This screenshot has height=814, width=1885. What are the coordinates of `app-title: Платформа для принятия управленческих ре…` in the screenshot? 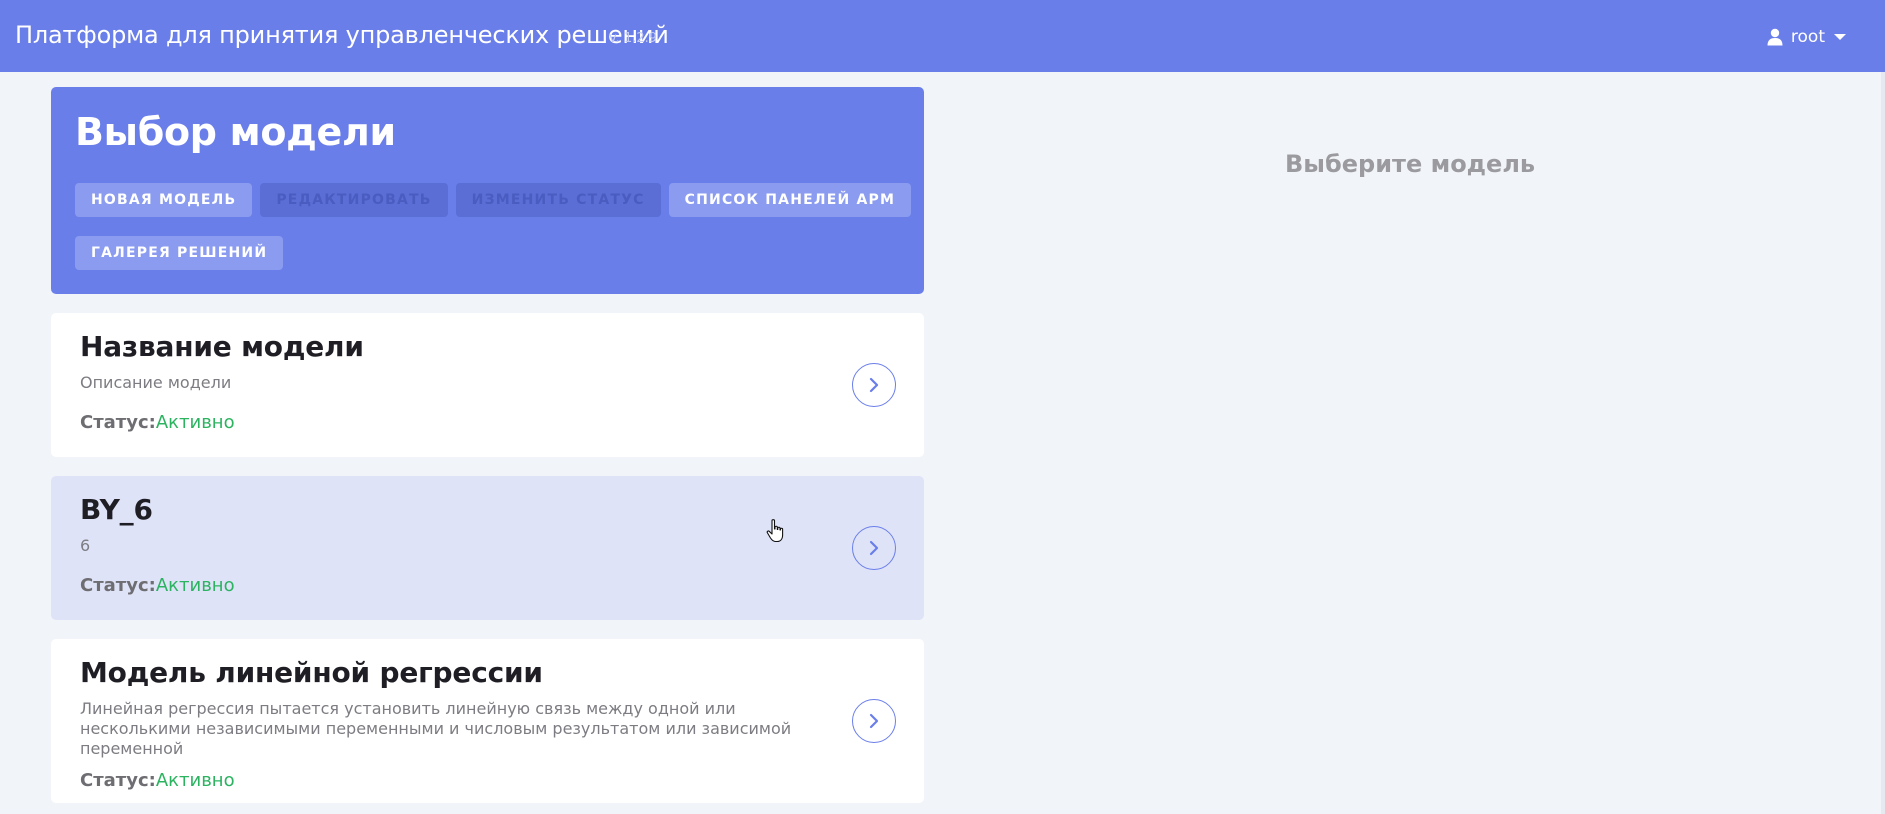 It's located at (342, 35).